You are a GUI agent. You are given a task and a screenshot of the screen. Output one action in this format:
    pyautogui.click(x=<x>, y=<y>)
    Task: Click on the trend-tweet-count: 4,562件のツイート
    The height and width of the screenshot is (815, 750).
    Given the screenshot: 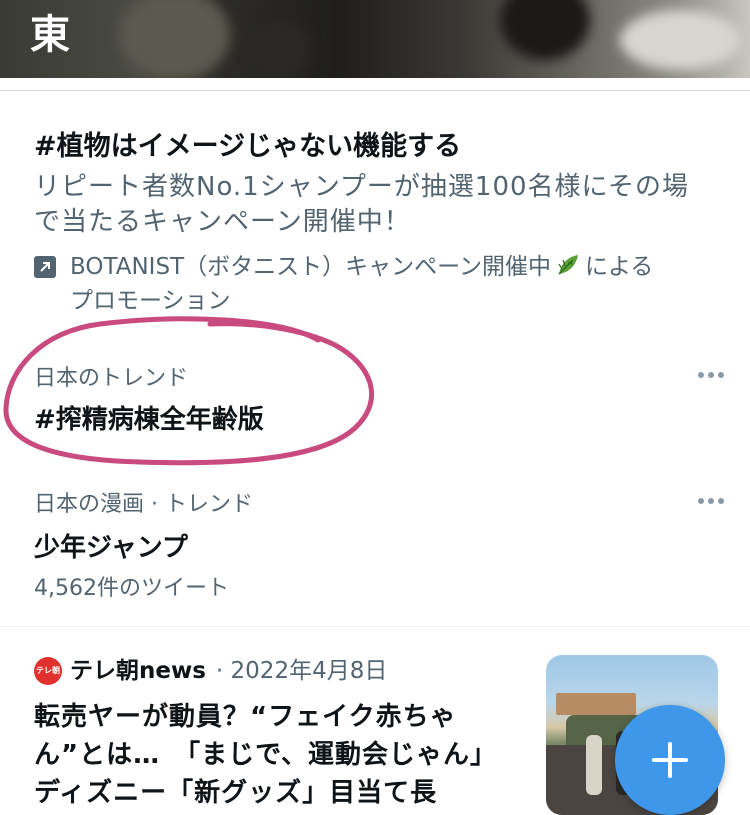 What is the action you would take?
    pyautogui.click(x=131, y=588)
    